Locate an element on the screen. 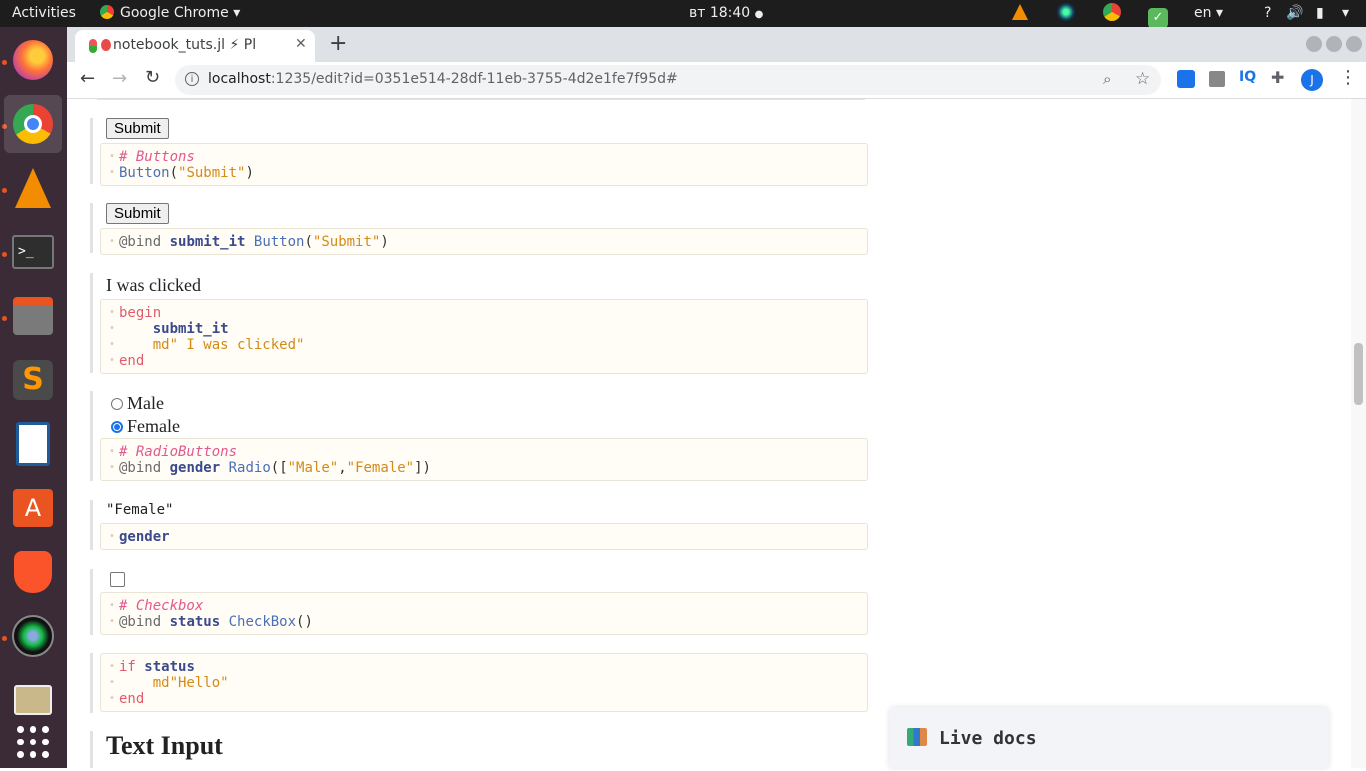 The width and height of the screenshot is (1366, 771). code-variable: status is located at coordinates (169, 667).